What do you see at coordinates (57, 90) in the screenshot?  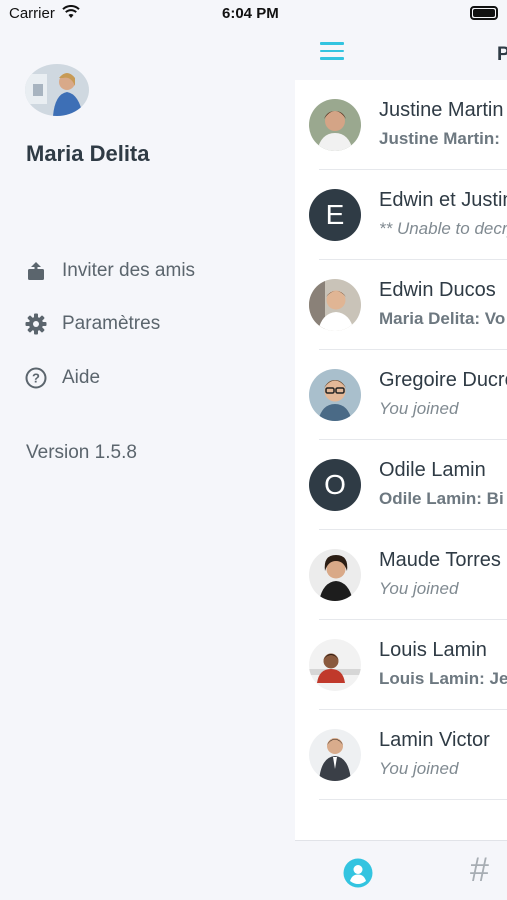 I see `user-avatar` at bounding box center [57, 90].